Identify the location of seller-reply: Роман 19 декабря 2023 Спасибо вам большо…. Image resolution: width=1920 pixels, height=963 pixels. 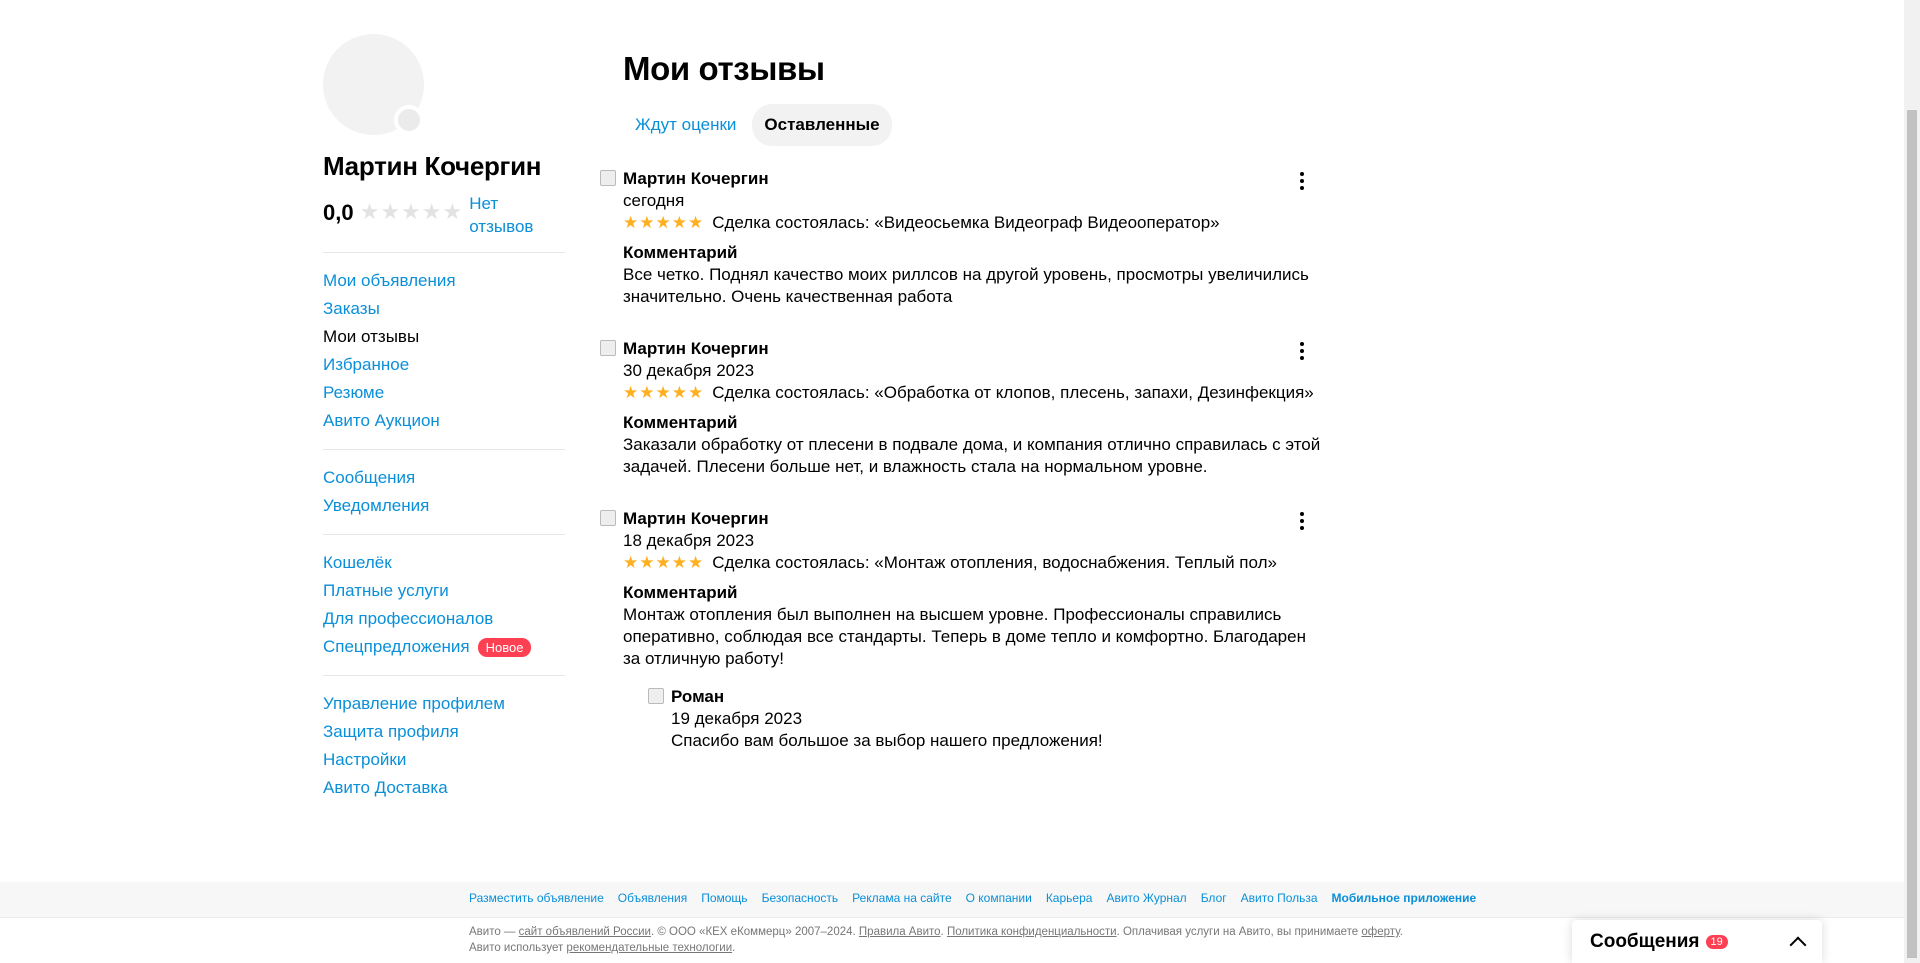
(984, 719).